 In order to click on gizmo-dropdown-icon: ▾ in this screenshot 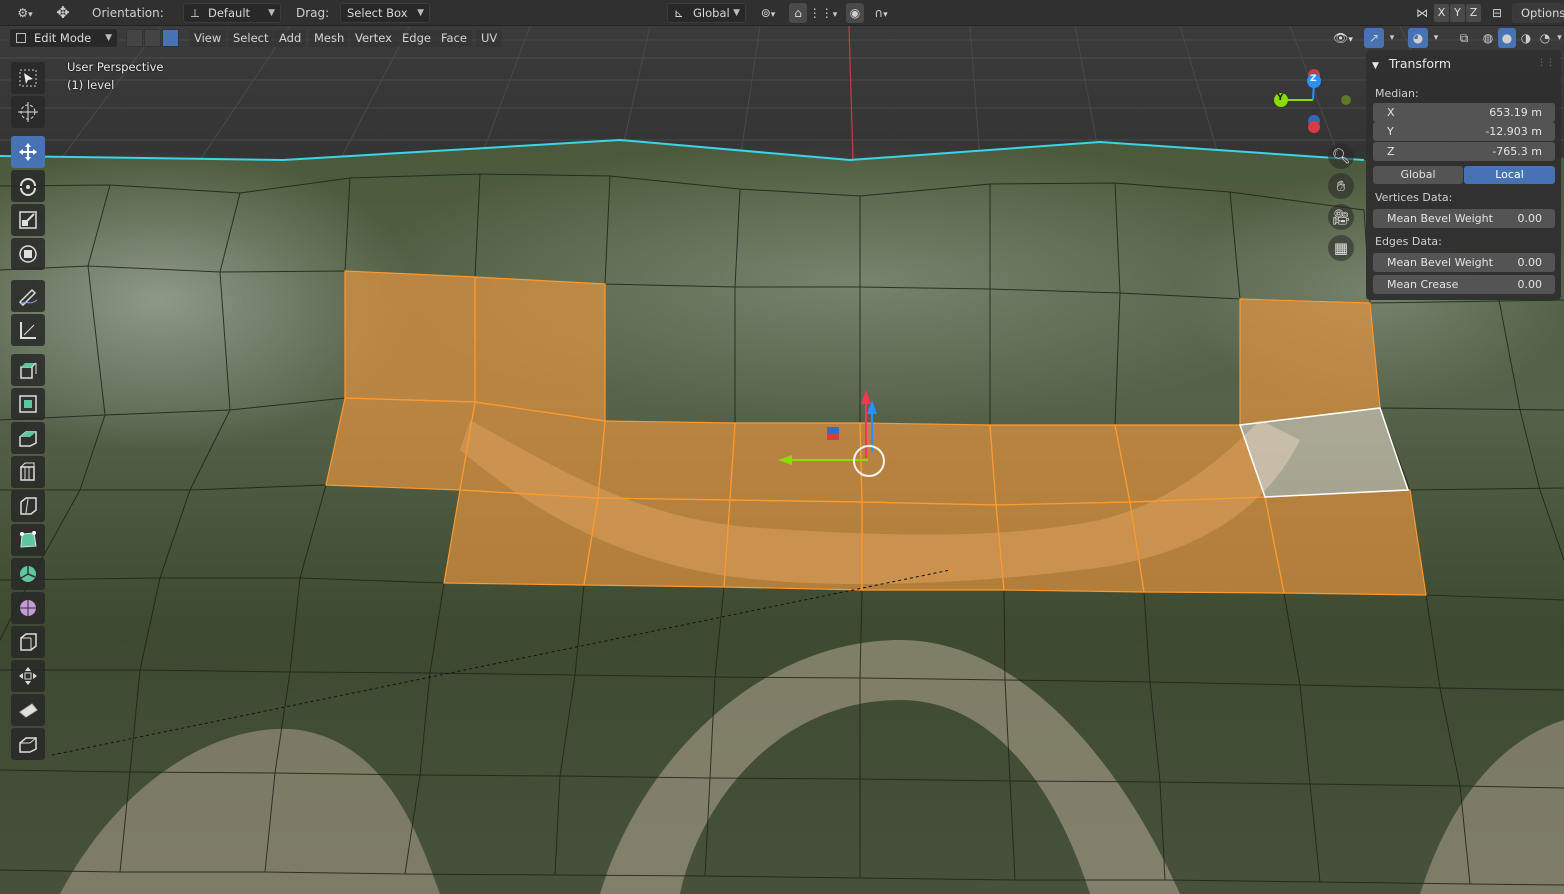, I will do `click(1392, 38)`.